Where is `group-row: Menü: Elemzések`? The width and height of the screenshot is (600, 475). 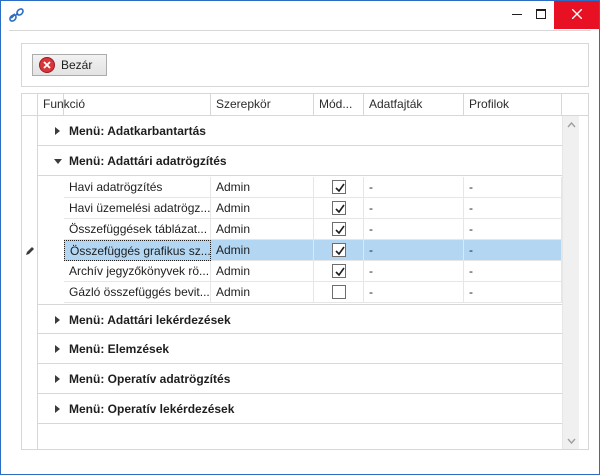
group-row: Menü: Elemzések is located at coordinates (300, 349).